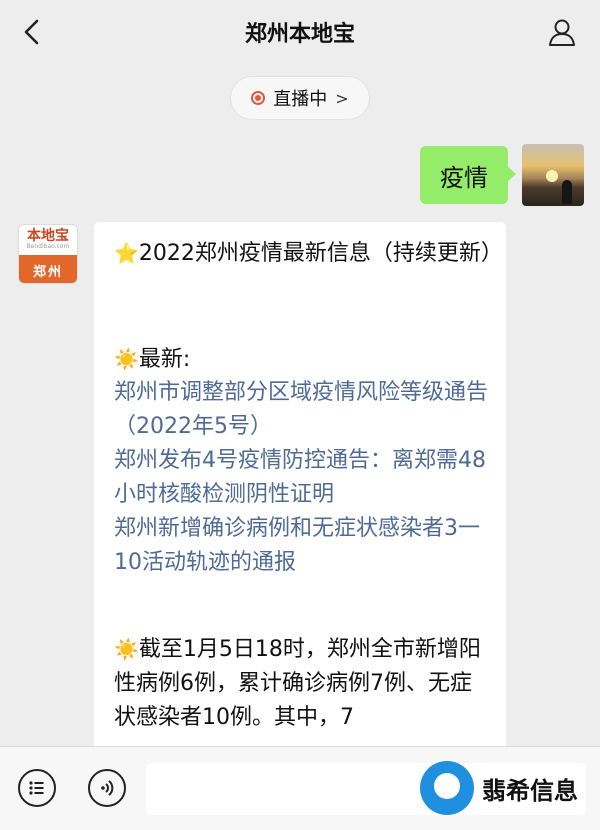 This screenshot has width=600, height=830. What do you see at coordinates (258, 98) in the screenshot?
I see `live-indicator-icon` at bounding box center [258, 98].